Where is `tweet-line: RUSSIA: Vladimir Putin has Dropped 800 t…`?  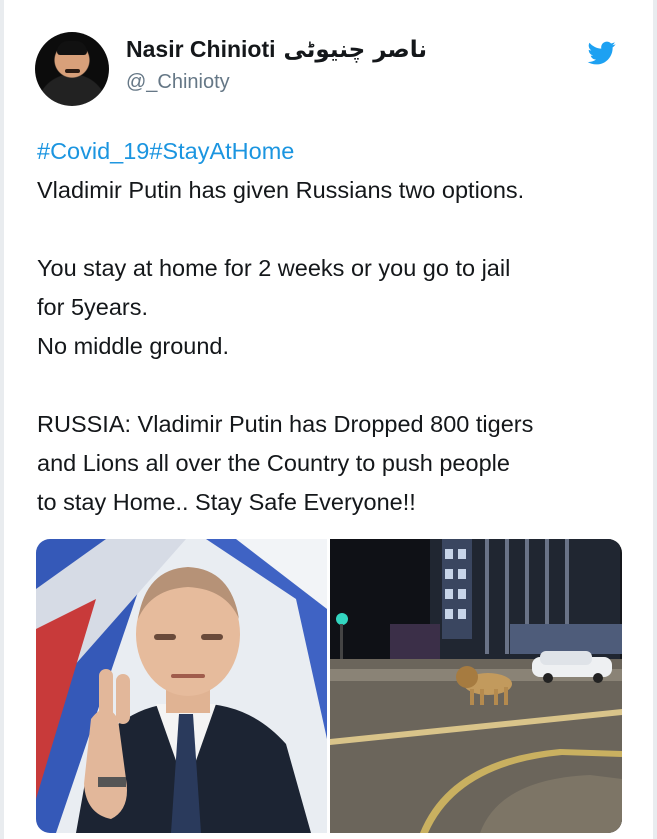 tweet-line: RUSSIA: Vladimir Putin has Dropped 800 t… is located at coordinates (285, 424).